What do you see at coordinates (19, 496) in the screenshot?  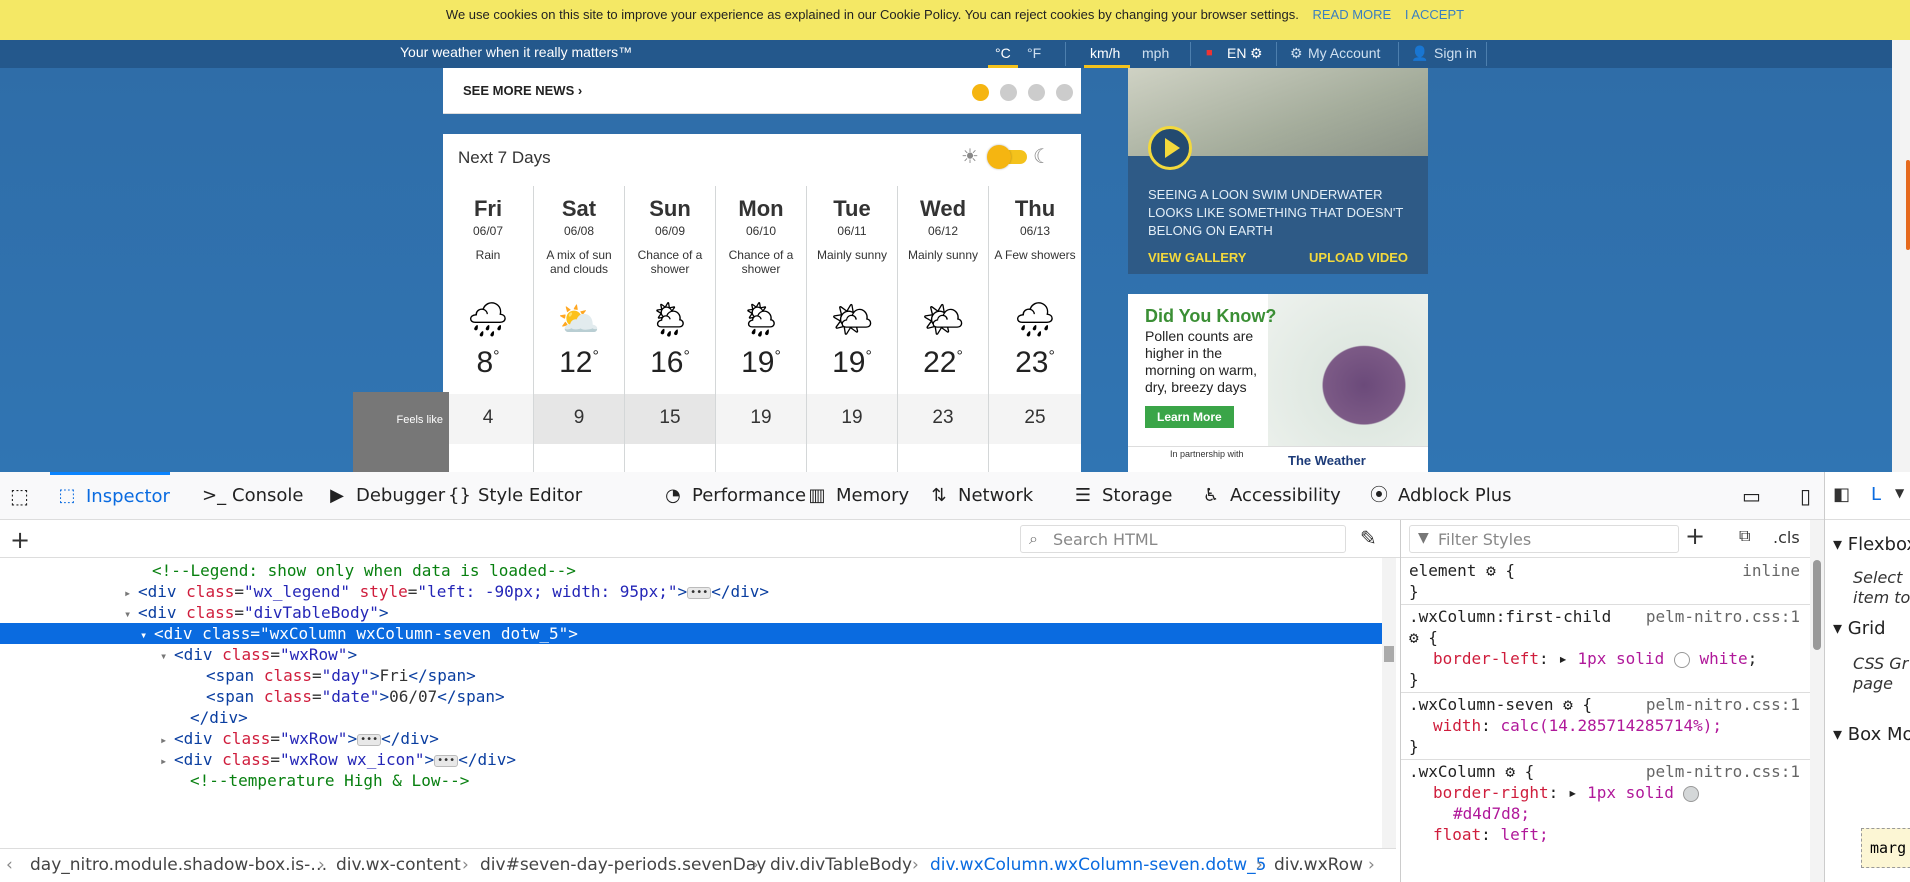 I see `element-picker-icon: ⬚` at bounding box center [19, 496].